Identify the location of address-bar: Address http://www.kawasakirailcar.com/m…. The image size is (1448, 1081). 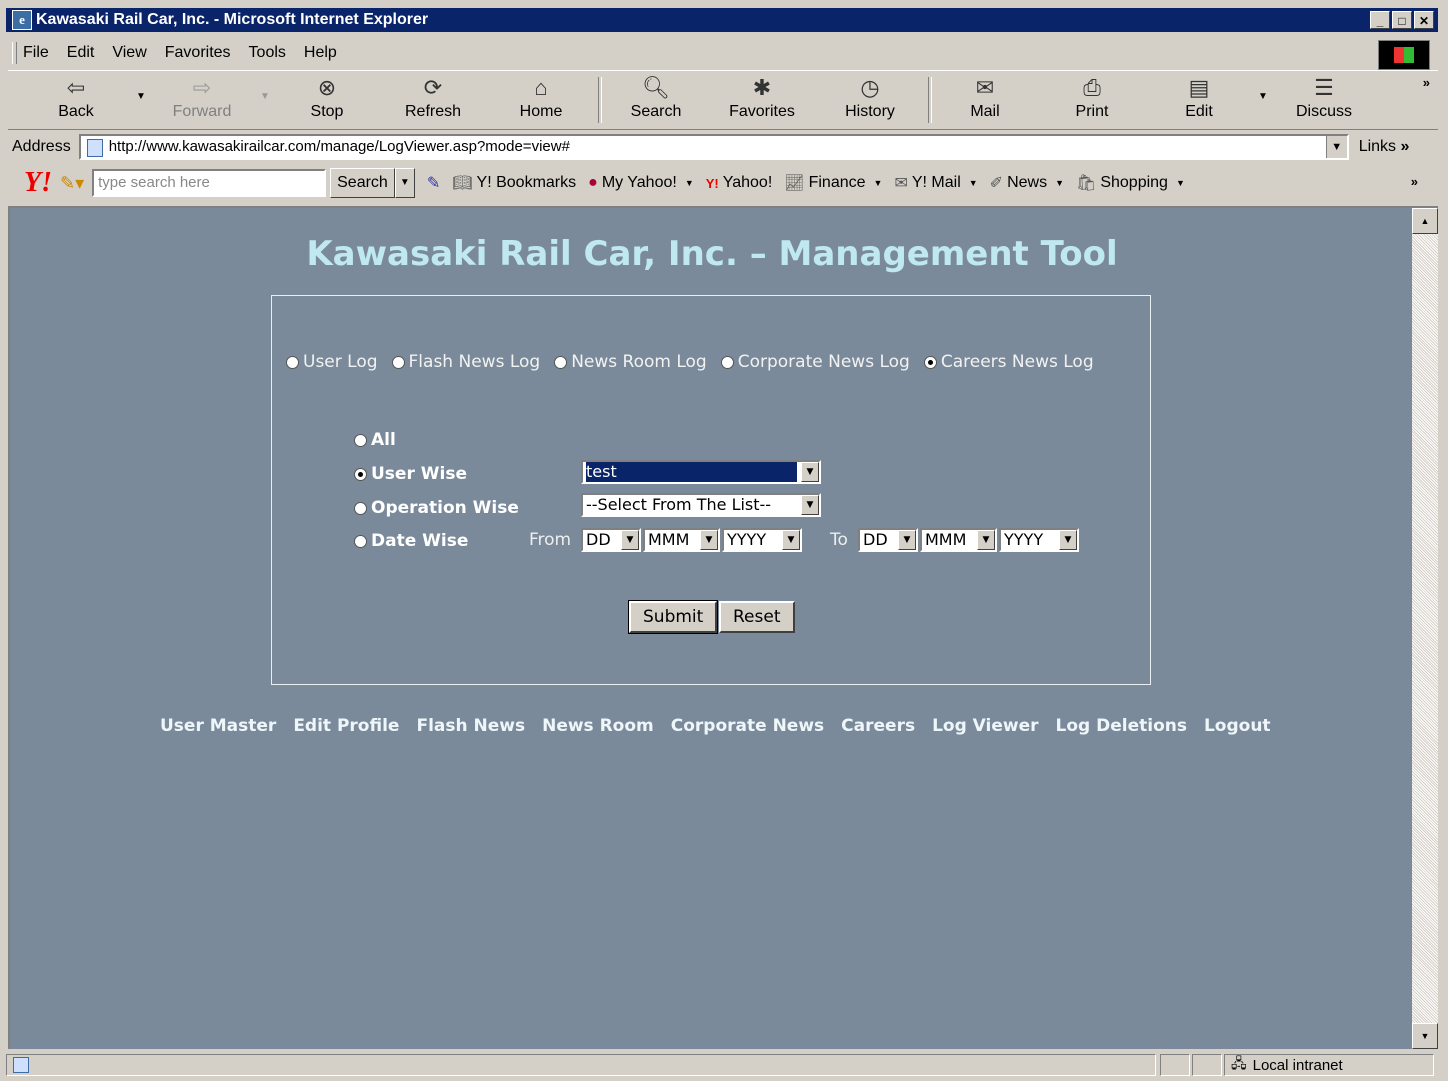
(723, 147).